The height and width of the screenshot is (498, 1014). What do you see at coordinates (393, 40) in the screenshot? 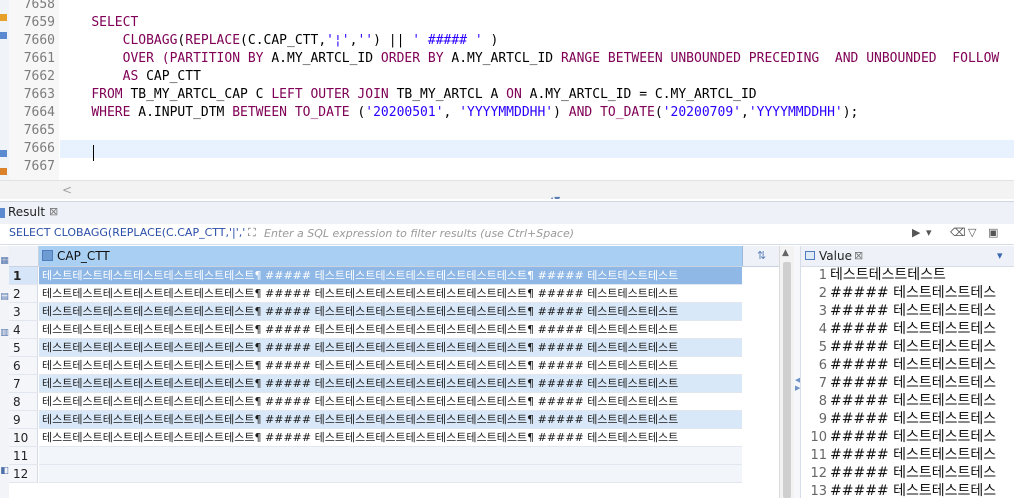
I see `sql-token: ) ||` at bounding box center [393, 40].